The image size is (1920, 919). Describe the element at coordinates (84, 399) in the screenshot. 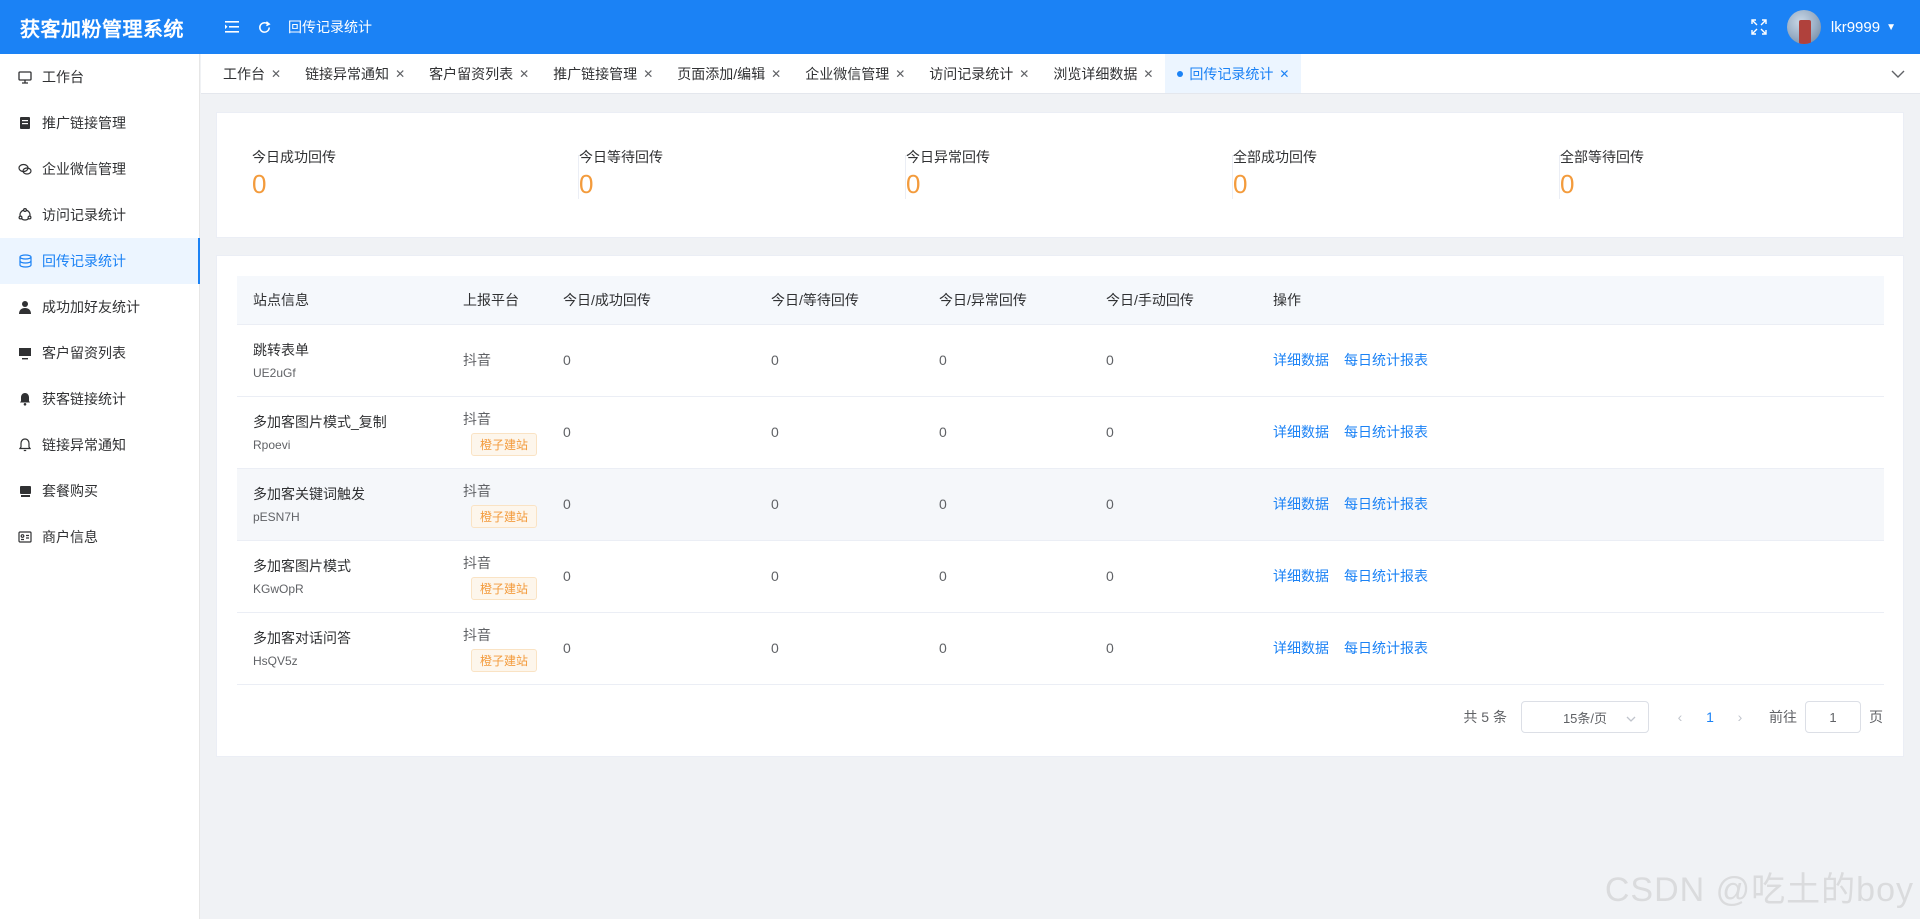

I see `sidebar-item-label: 获客链接统计` at that location.